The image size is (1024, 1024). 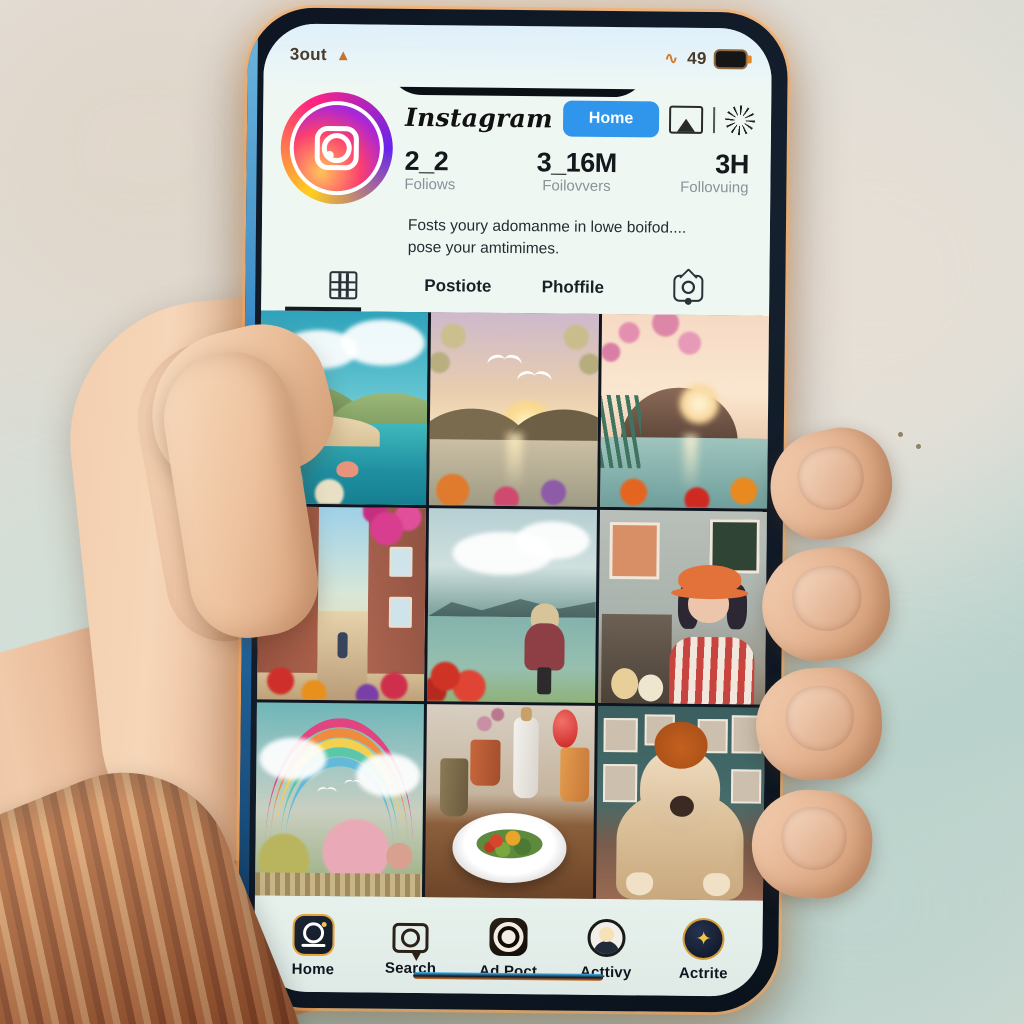 What do you see at coordinates (819, 724) in the screenshot?
I see `finger` at bounding box center [819, 724].